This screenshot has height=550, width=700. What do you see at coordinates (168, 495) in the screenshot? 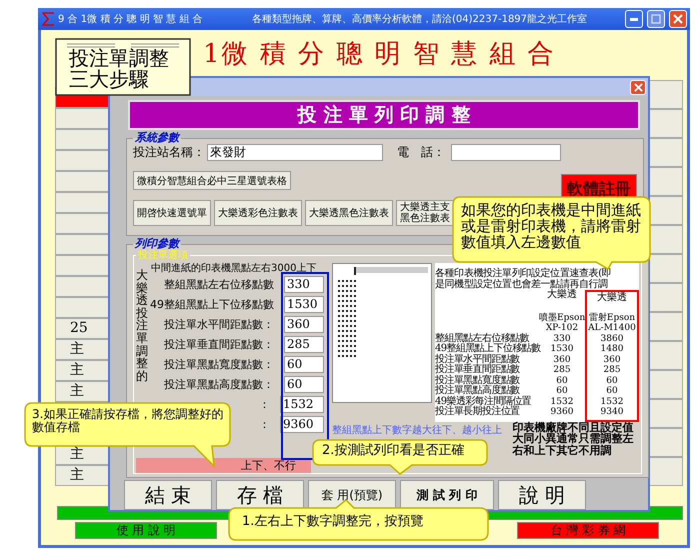
I see `dialog-button: 結 束` at bounding box center [168, 495].